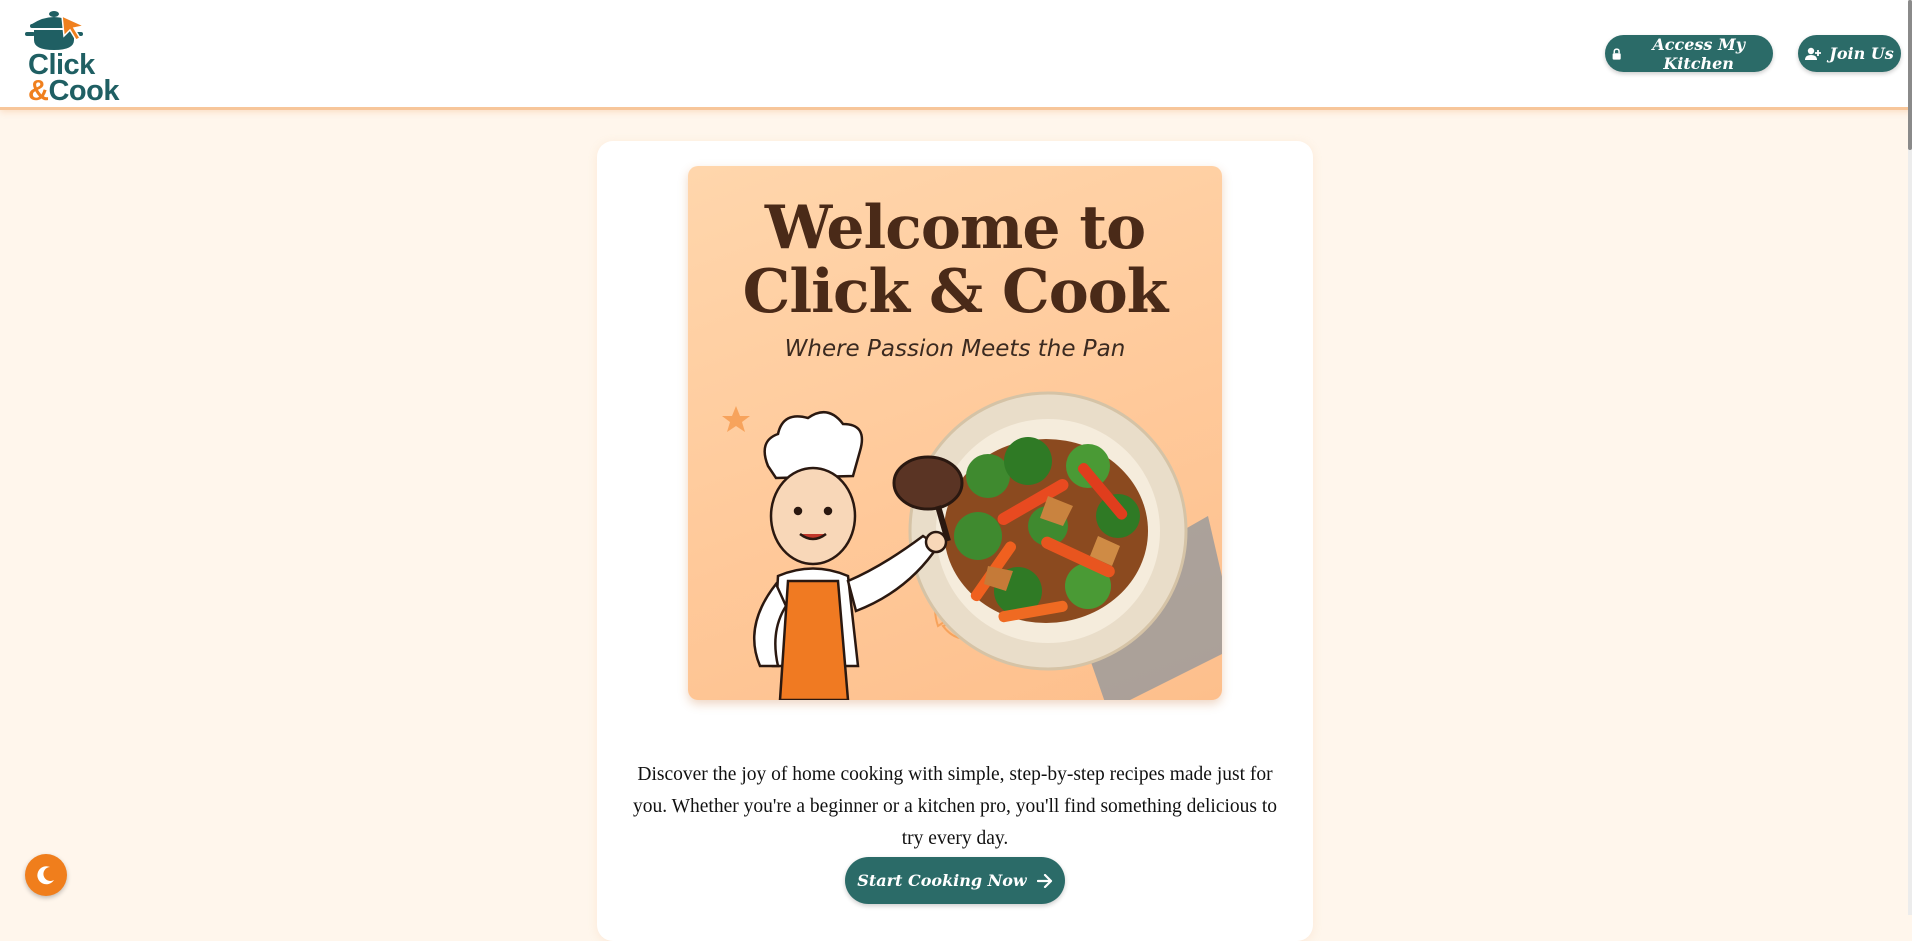  What do you see at coordinates (1910, 457) in the screenshot?
I see `page-scrollbar` at bounding box center [1910, 457].